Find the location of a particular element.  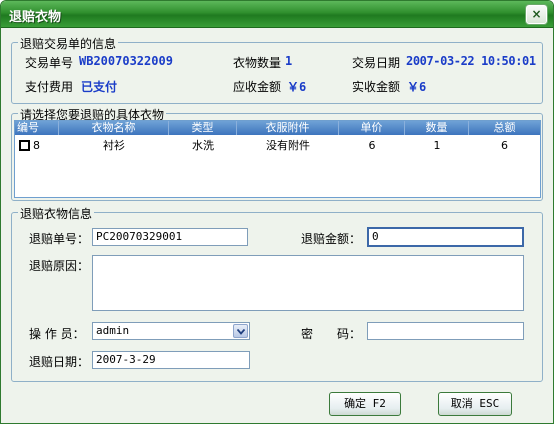

pay-label: 支付费用 is located at coordinates (49, 87).